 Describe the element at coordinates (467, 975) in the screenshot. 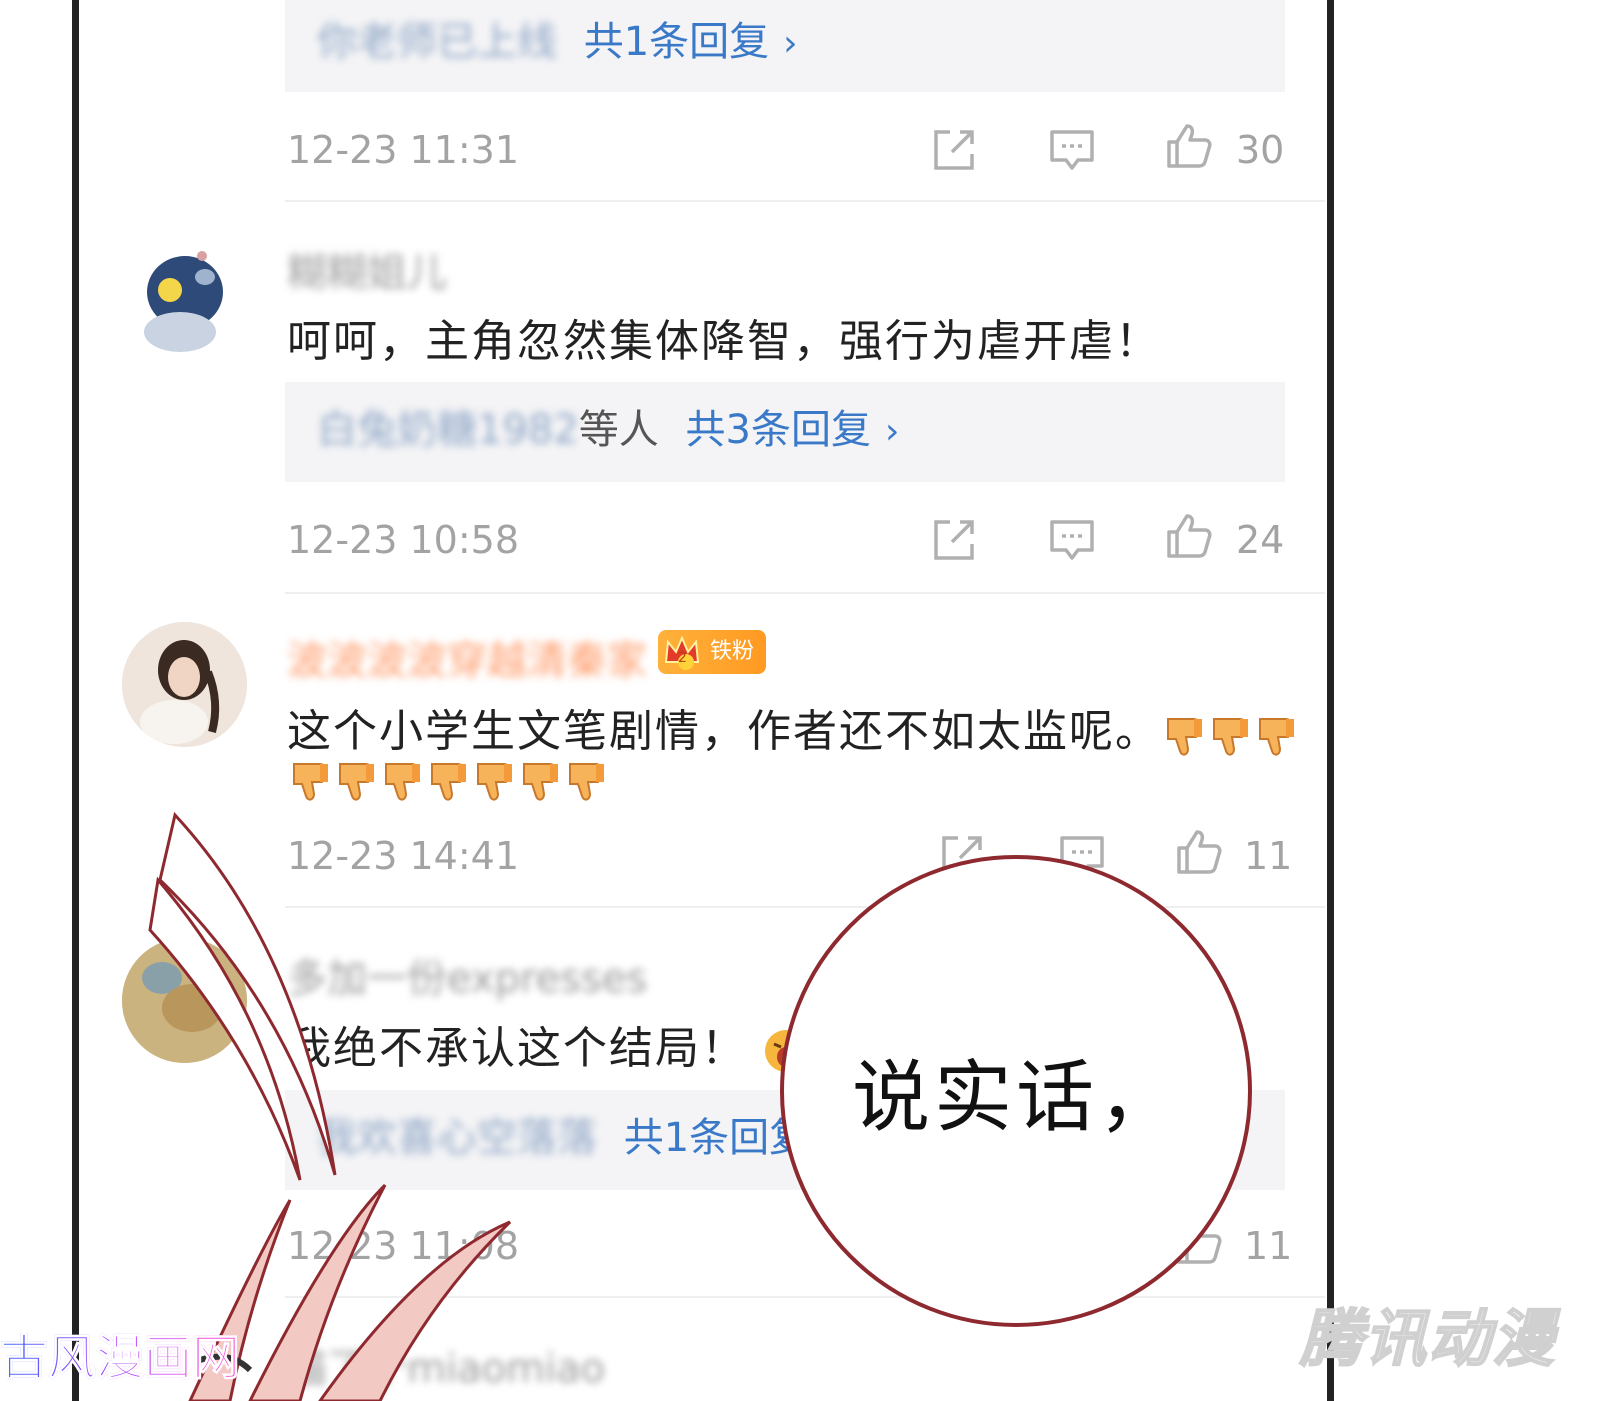

I see `username: 多加一份expresses` at that location.